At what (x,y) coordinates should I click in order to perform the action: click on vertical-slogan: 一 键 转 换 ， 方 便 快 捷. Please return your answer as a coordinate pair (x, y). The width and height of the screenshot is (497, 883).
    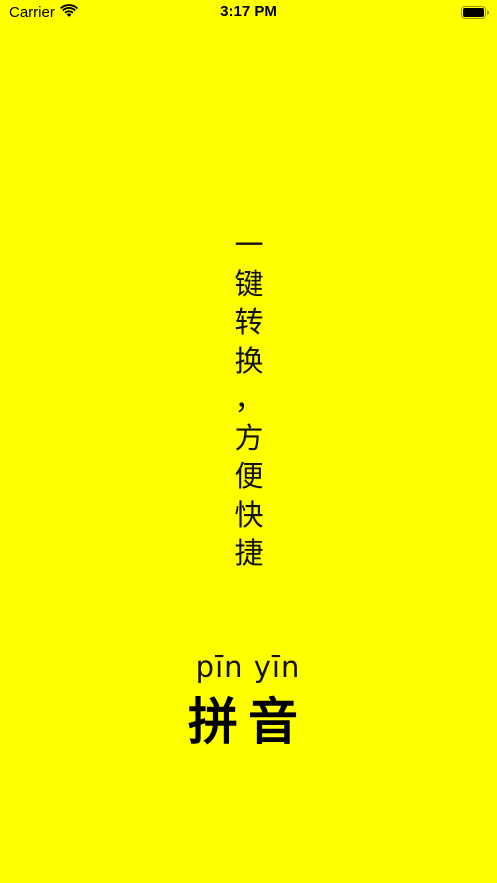
    Looking at the image, I should click on (249, 399).